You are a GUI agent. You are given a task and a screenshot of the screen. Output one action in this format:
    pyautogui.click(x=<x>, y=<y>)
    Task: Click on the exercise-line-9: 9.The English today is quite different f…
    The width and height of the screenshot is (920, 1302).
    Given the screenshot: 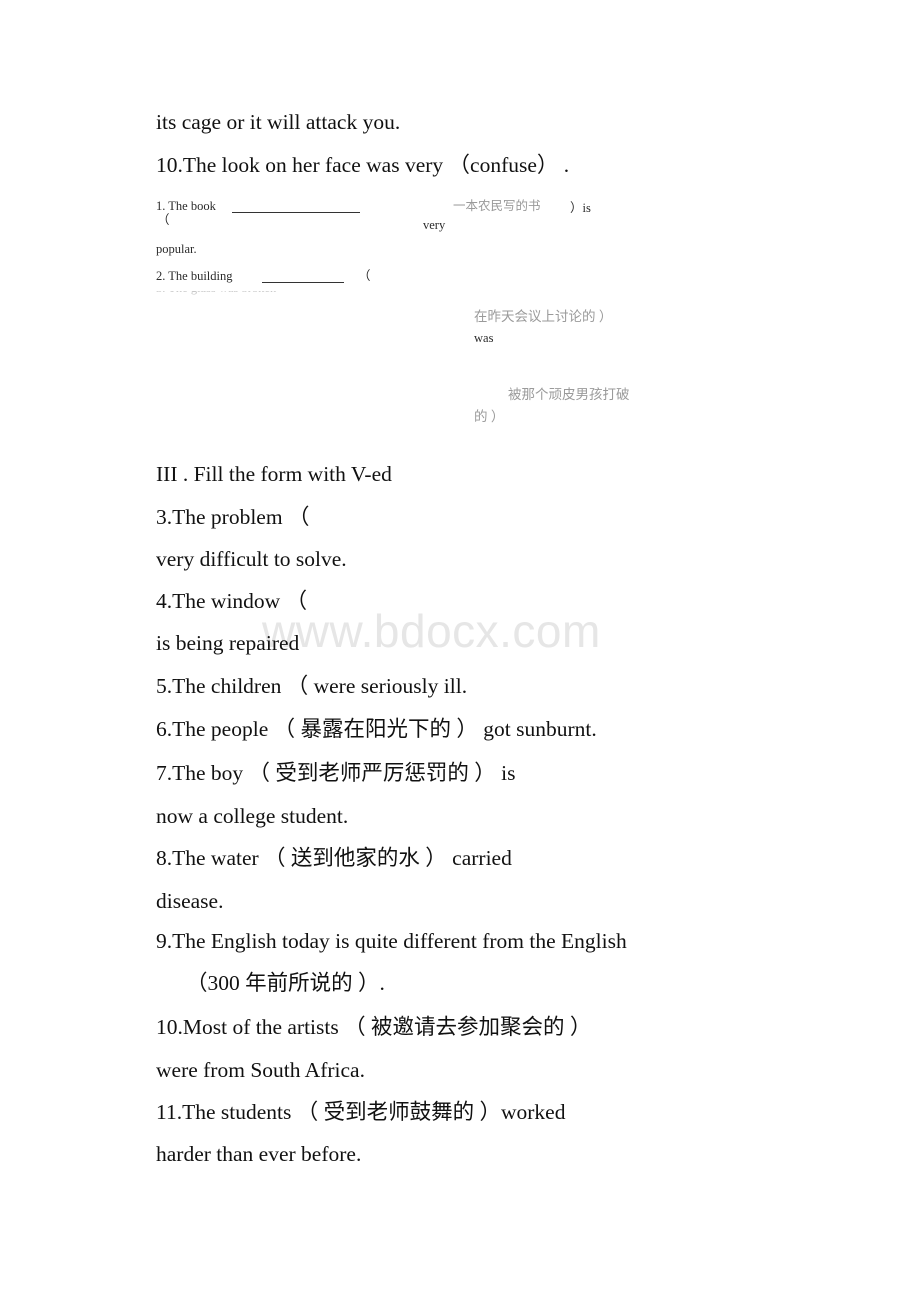 What is the action you would take?
    pyautogui.click(x=391, y=941)
    